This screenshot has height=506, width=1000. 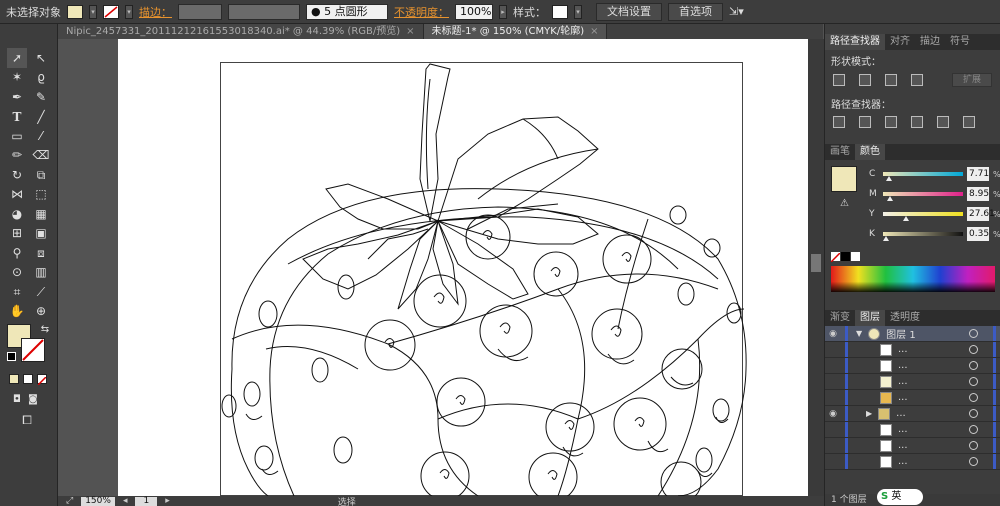 I want to click on yellow-track, so click(x=923, y=216).